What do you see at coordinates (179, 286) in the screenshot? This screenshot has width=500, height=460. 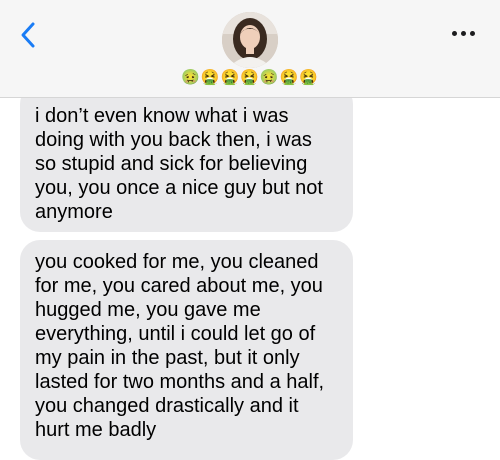 I see `message-line: for me, you cared about me, you` at bounding box center [179, 286].